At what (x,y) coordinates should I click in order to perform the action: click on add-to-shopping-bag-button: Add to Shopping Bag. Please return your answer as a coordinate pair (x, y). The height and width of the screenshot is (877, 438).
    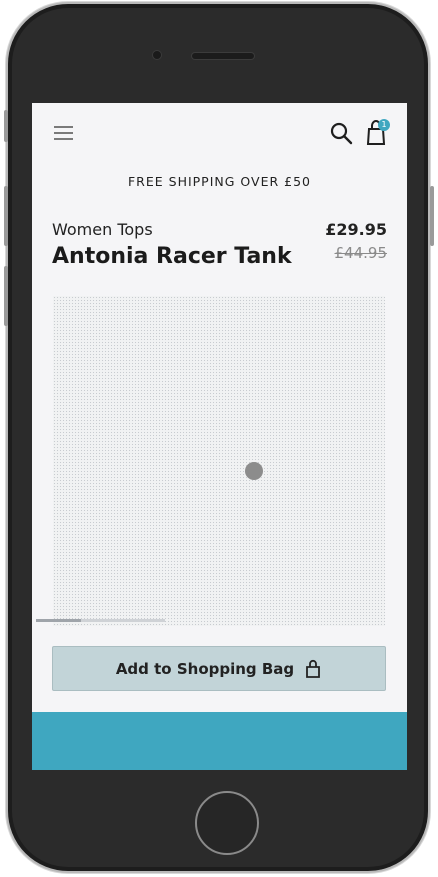
    Looking at the image, I should click on (219, 668).